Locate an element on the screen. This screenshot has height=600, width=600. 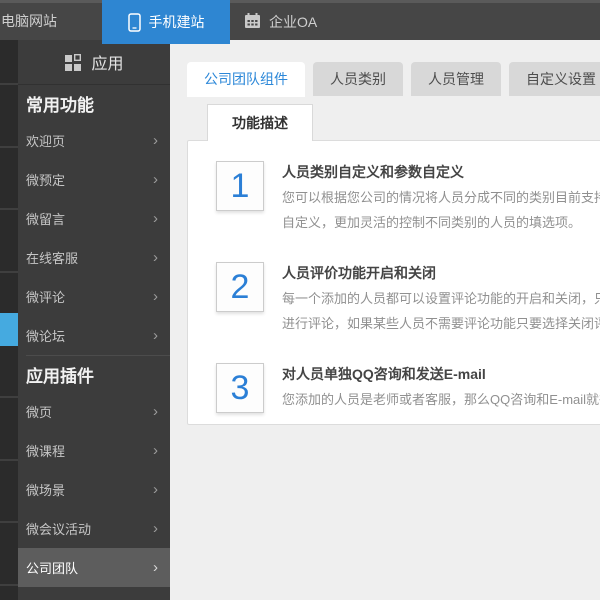
topbar-tab-mobile-site: 手机建站 is located at coordinates (166, 22).